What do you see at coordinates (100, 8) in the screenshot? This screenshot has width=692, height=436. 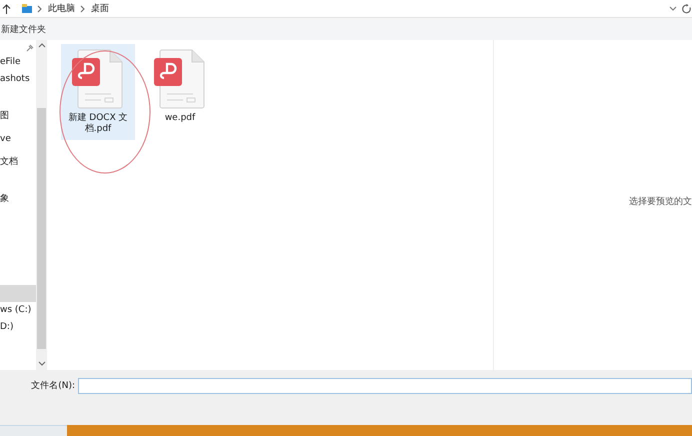 I see `breadcrumb-item: 桌面` at bounding box center [100, 8].